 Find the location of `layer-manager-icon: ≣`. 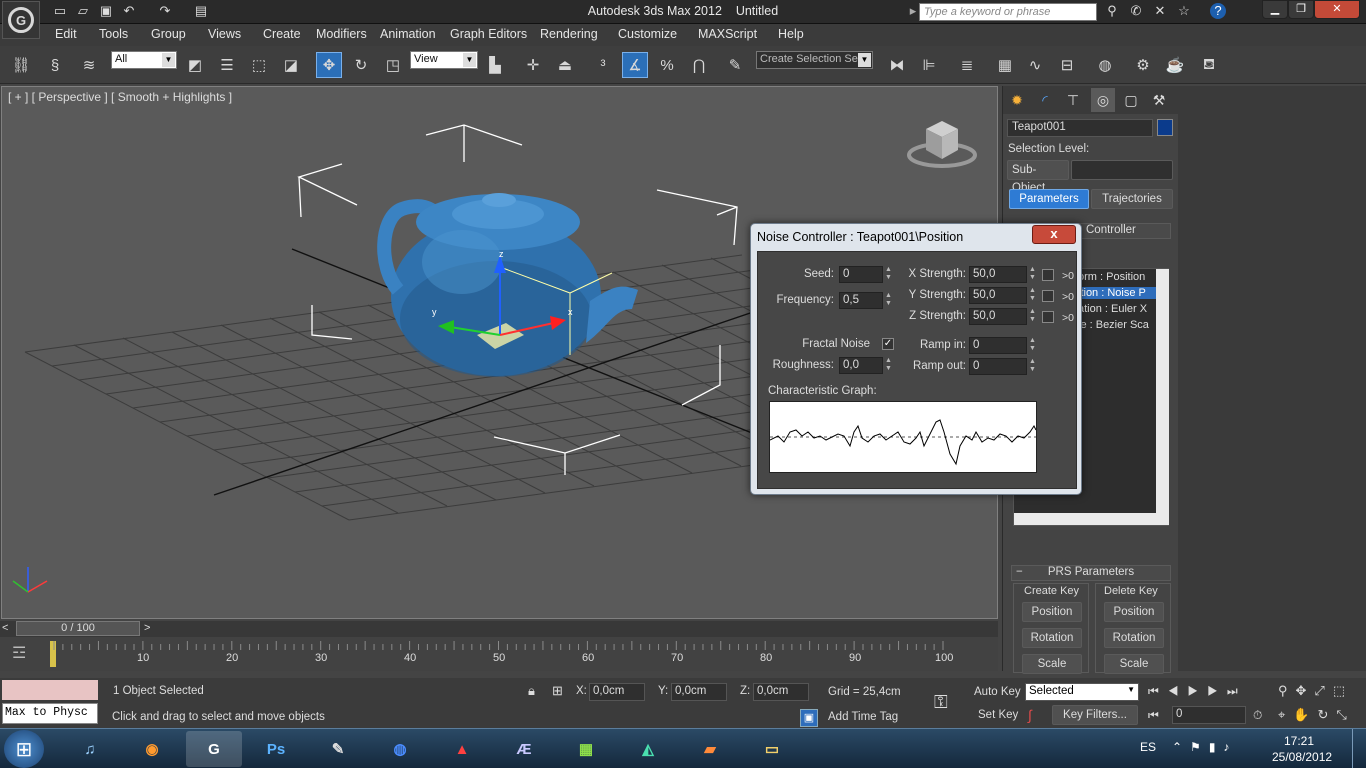

layer-manager-icon: ≣ is located at coordinates (967, 65).